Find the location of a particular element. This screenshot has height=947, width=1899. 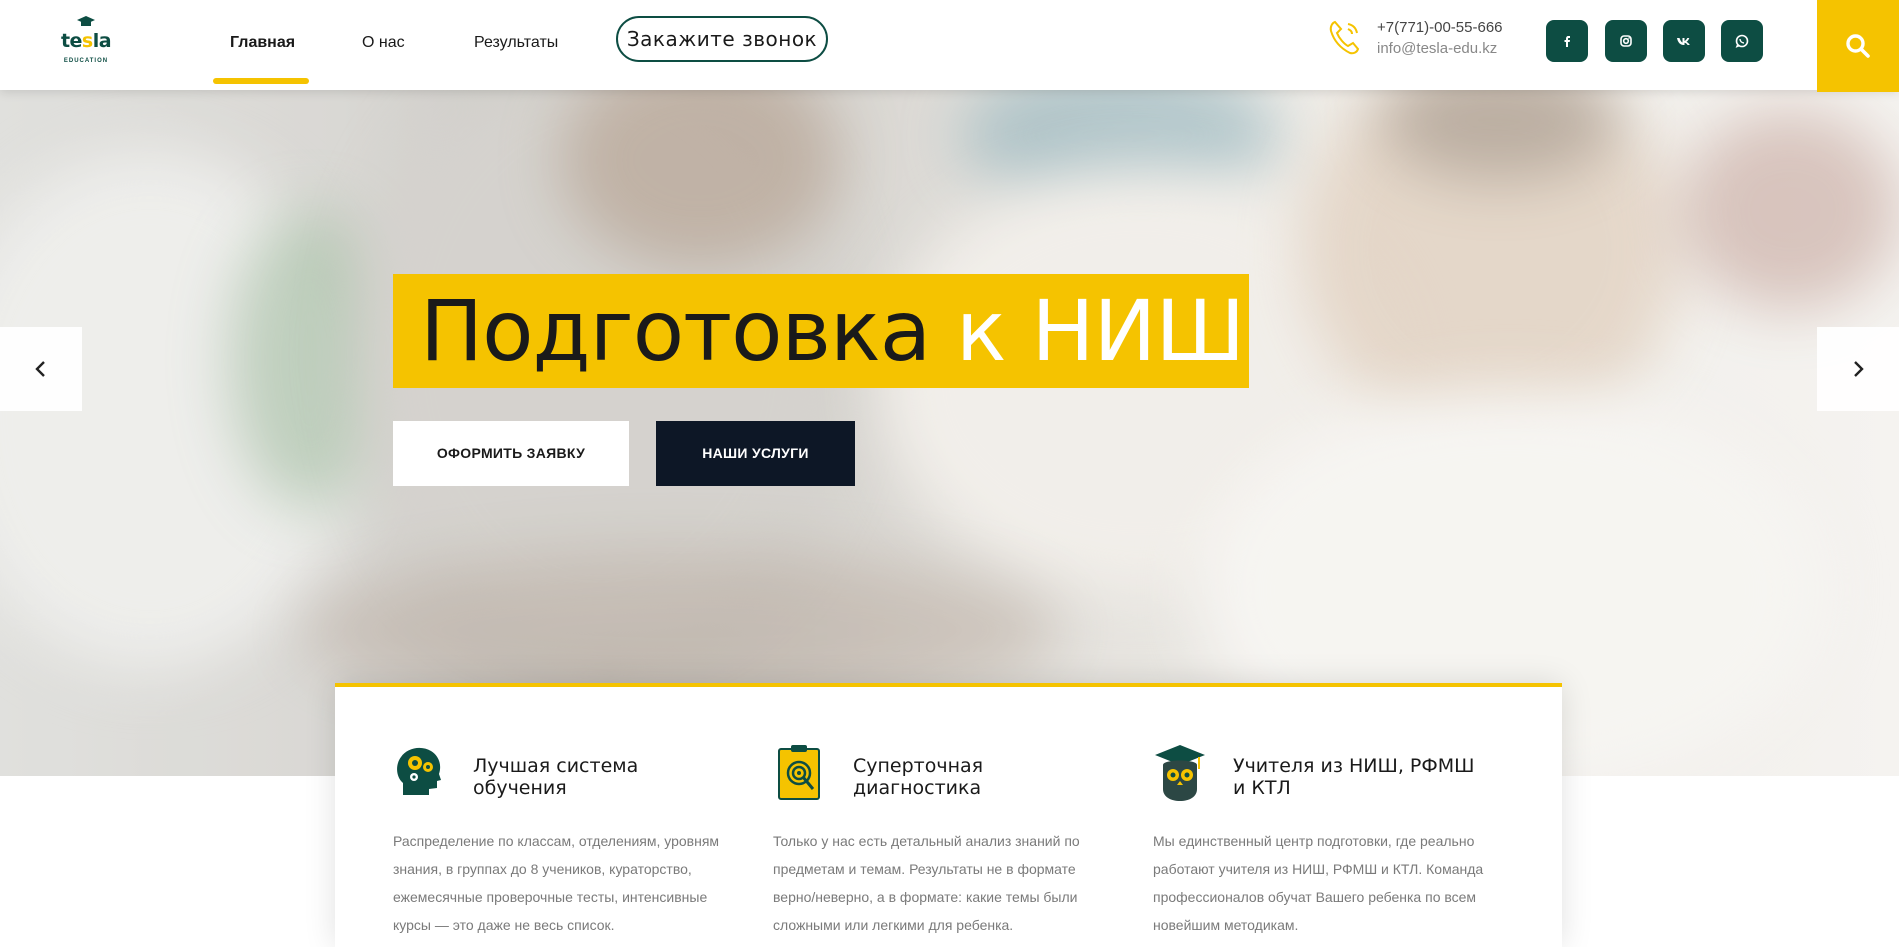

search-icon is located at coordinates (1858, 46).